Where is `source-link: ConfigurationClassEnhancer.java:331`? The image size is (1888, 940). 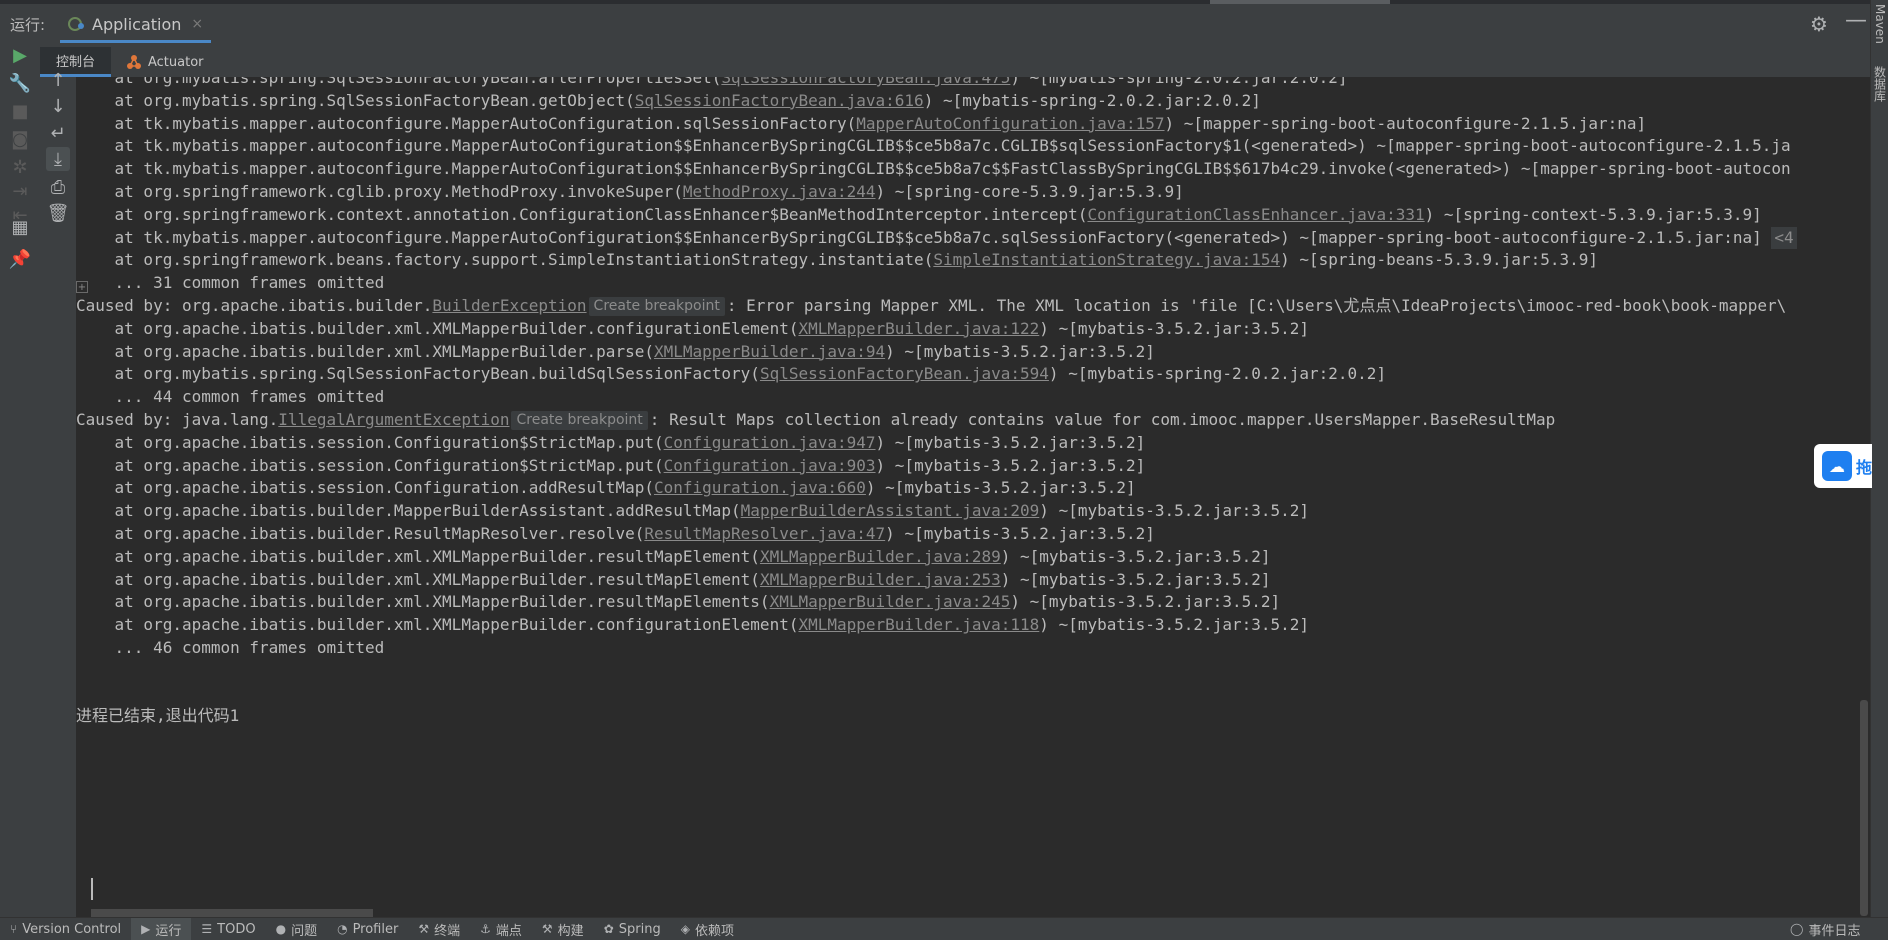
source-link: ConfigurationClassEnhancer.java:331 is located at coordinates (1255, 214).